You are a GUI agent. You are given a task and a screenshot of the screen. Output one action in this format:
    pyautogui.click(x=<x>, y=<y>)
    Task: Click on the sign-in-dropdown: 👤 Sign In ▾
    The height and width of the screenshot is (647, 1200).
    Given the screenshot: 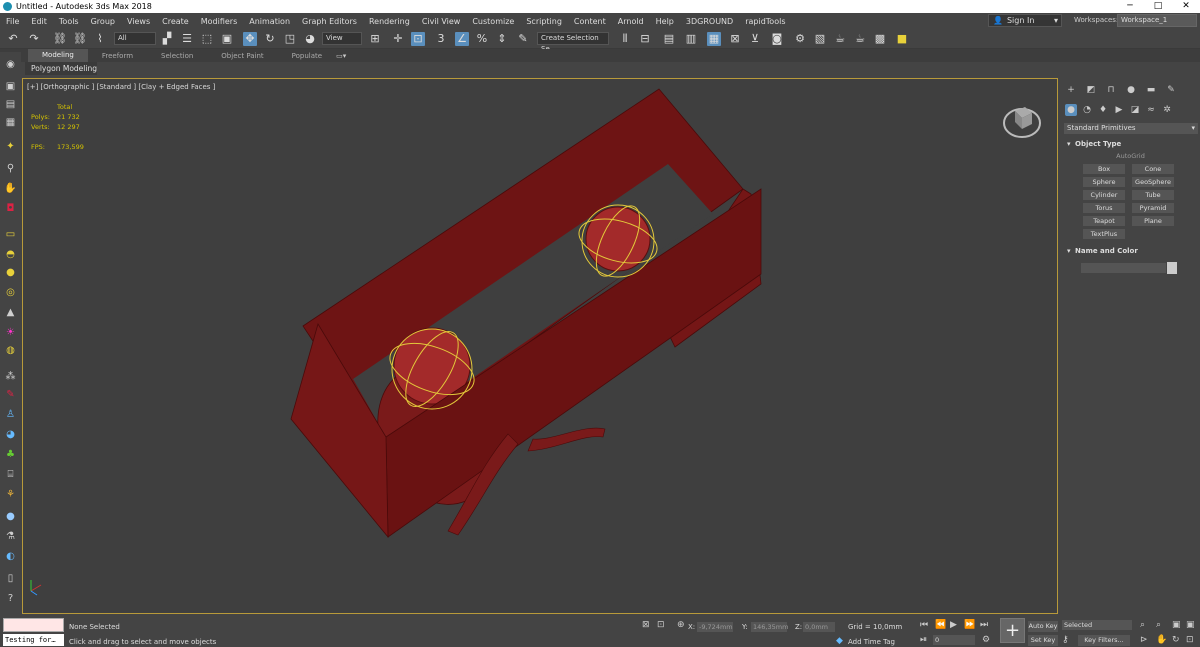 What is the action you would take?
    pyautogui.click(x=1025, y=20)
    